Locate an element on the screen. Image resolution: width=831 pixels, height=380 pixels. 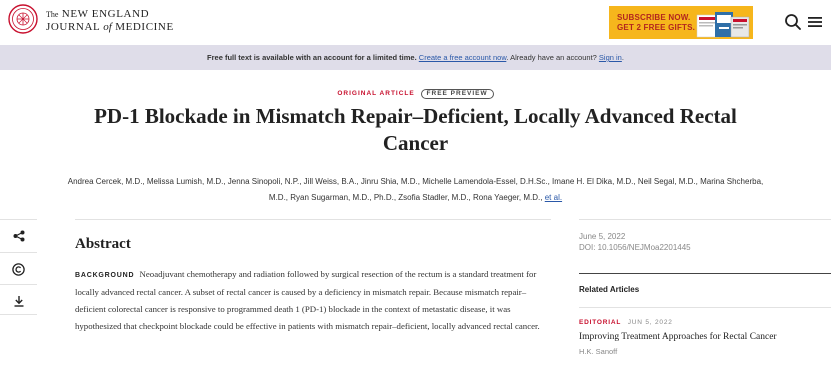
sidebar-section-divider is located at coordinates (705, 273).